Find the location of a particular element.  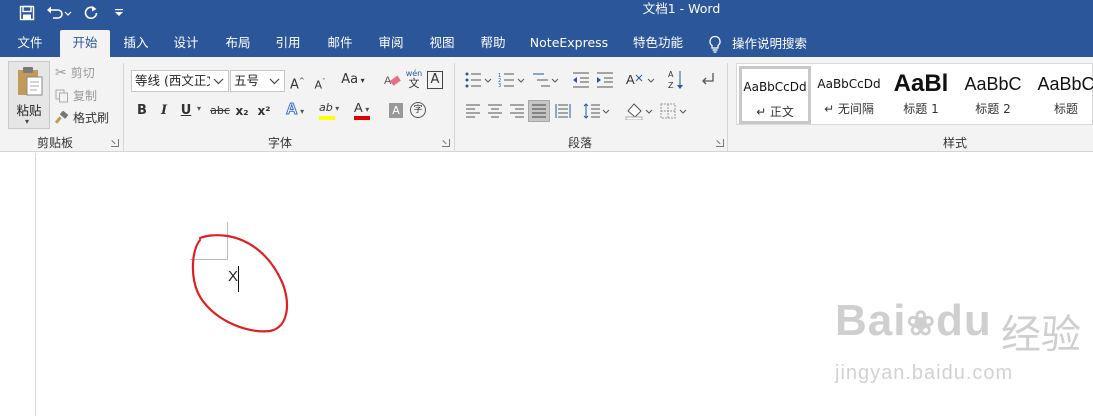

lightbulb-icon is located at coordinates (715, 44).